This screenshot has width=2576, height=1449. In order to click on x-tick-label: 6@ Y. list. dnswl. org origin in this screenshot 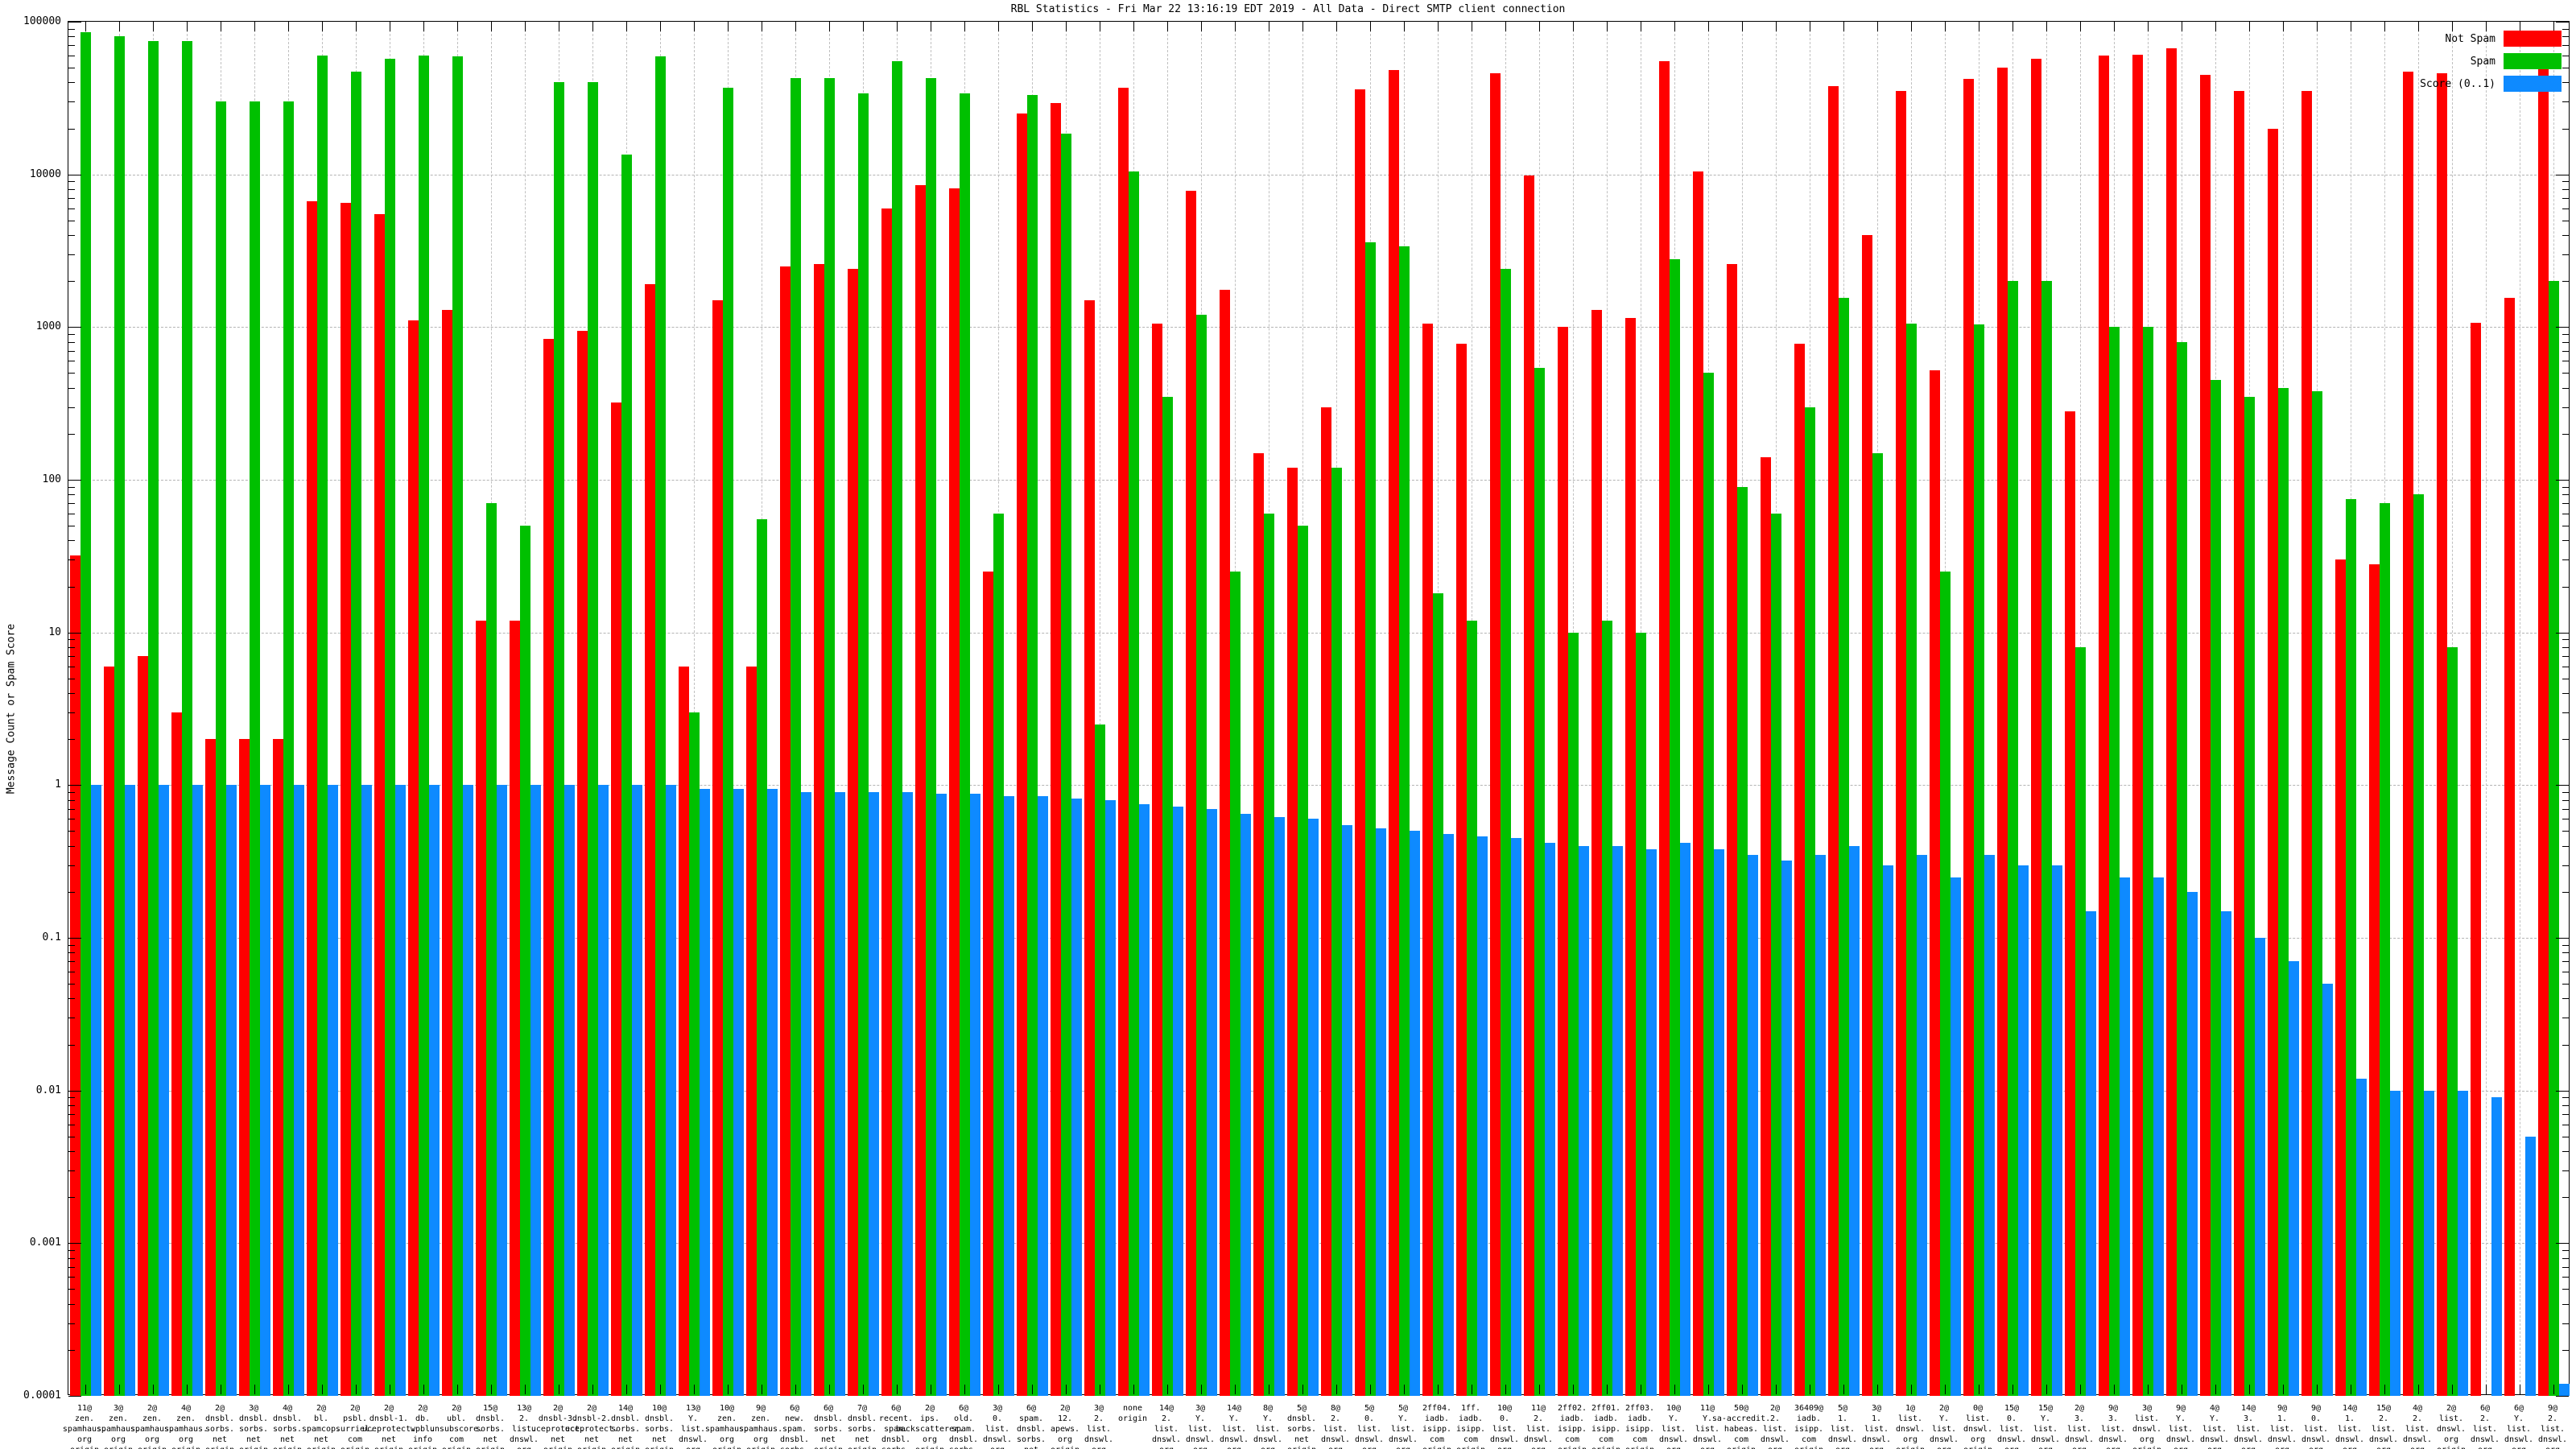, I will do `click(2519, 1426)`.